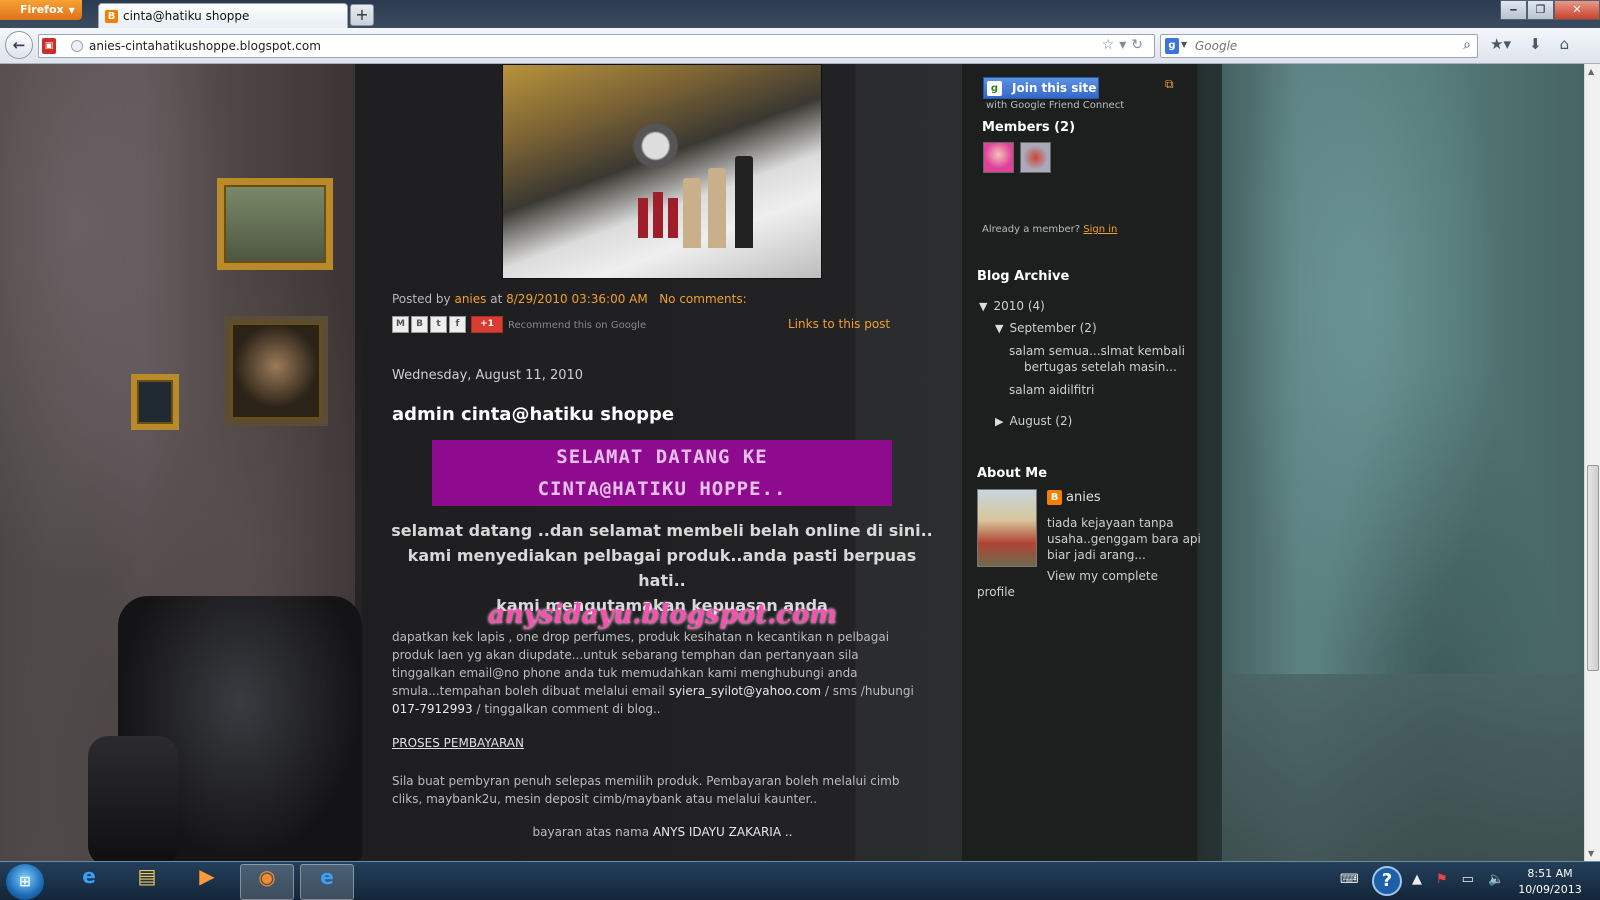 Image resolution: width=1600 pixels, height=900 pixels. I want to click on cosmetics-post-image, so click(662, 171).